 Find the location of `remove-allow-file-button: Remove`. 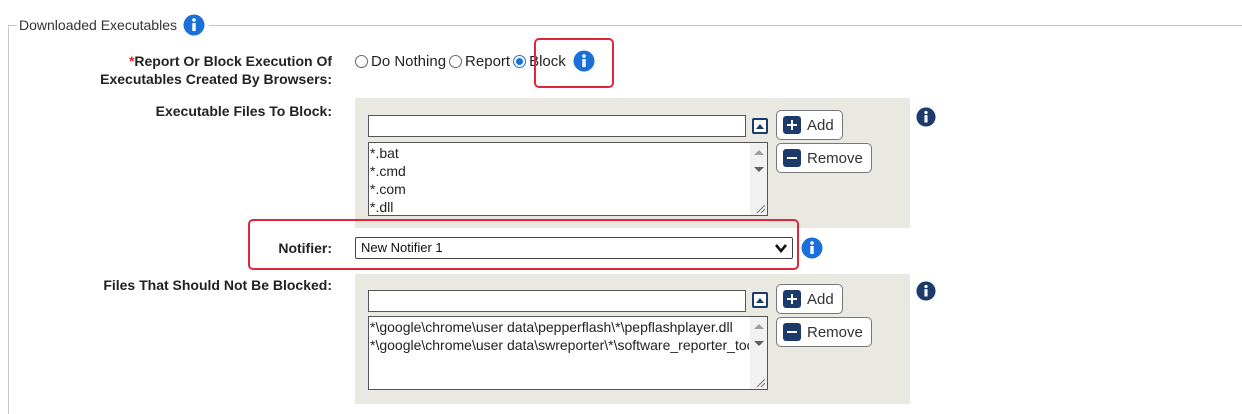

remove-allow-file-button: Remove is located at coordinates (824, 332).